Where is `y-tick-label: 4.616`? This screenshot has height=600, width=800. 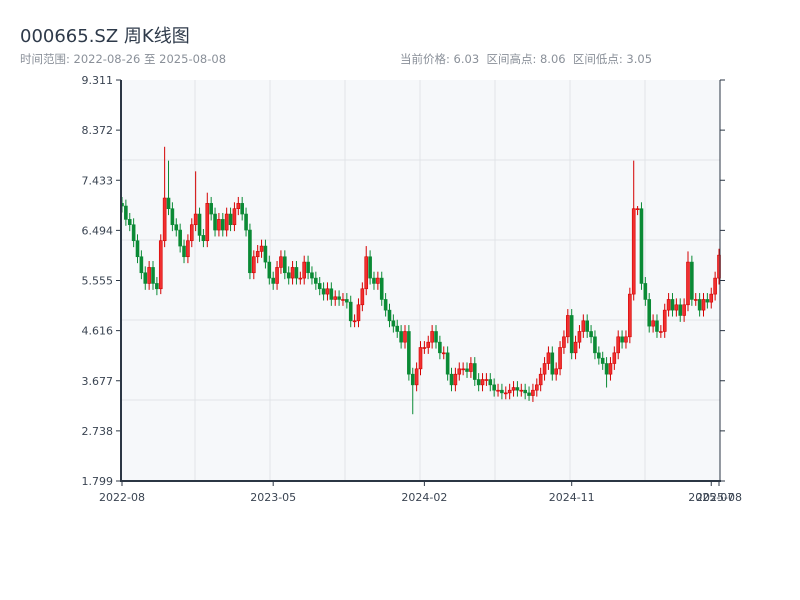 y-tick-label: 4.616 is located at coordinates (98, 331).